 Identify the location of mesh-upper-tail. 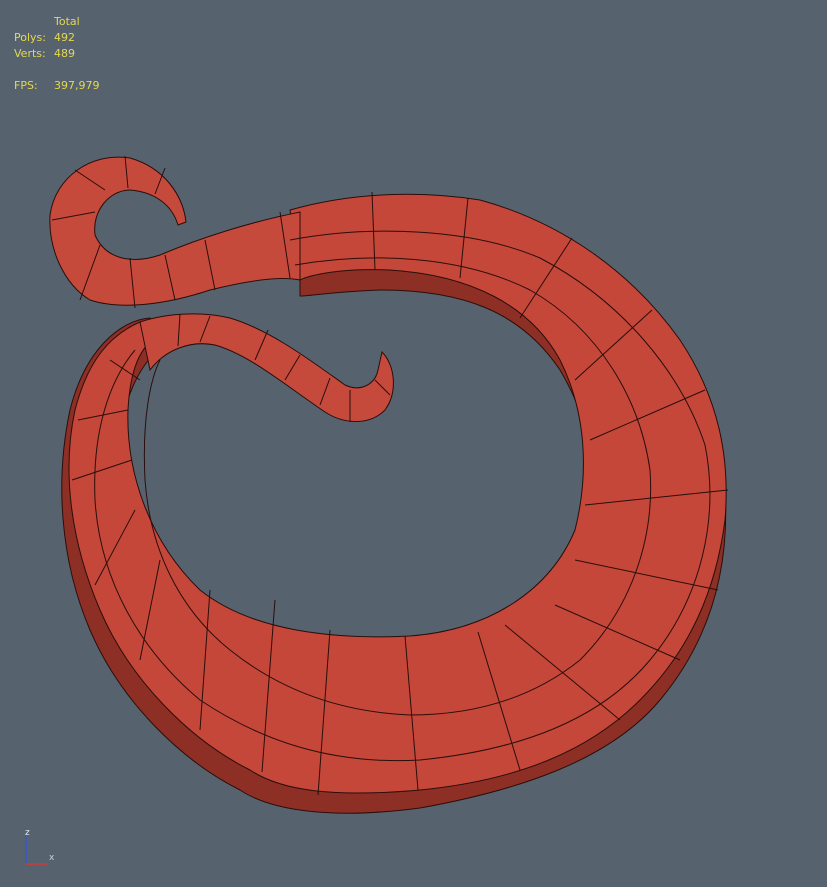
(175, 231).